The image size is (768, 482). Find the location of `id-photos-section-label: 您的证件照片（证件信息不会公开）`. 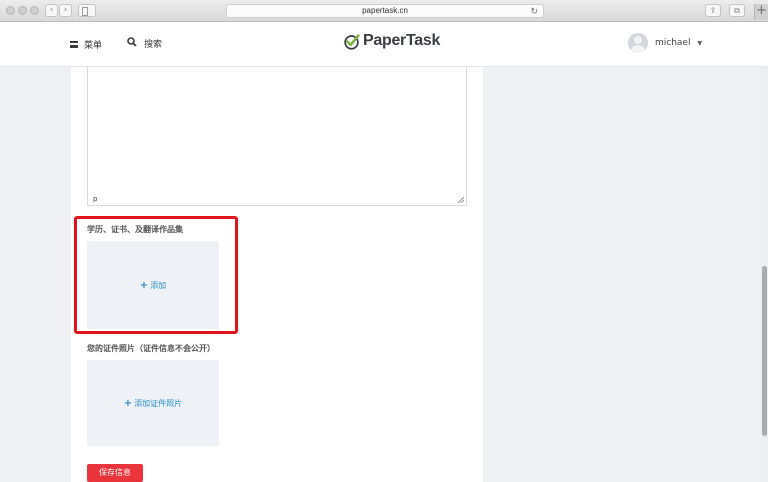

id-photos-section-label: 您的证件照片（证件信息不会公开） is located at coordinates (151, 348).